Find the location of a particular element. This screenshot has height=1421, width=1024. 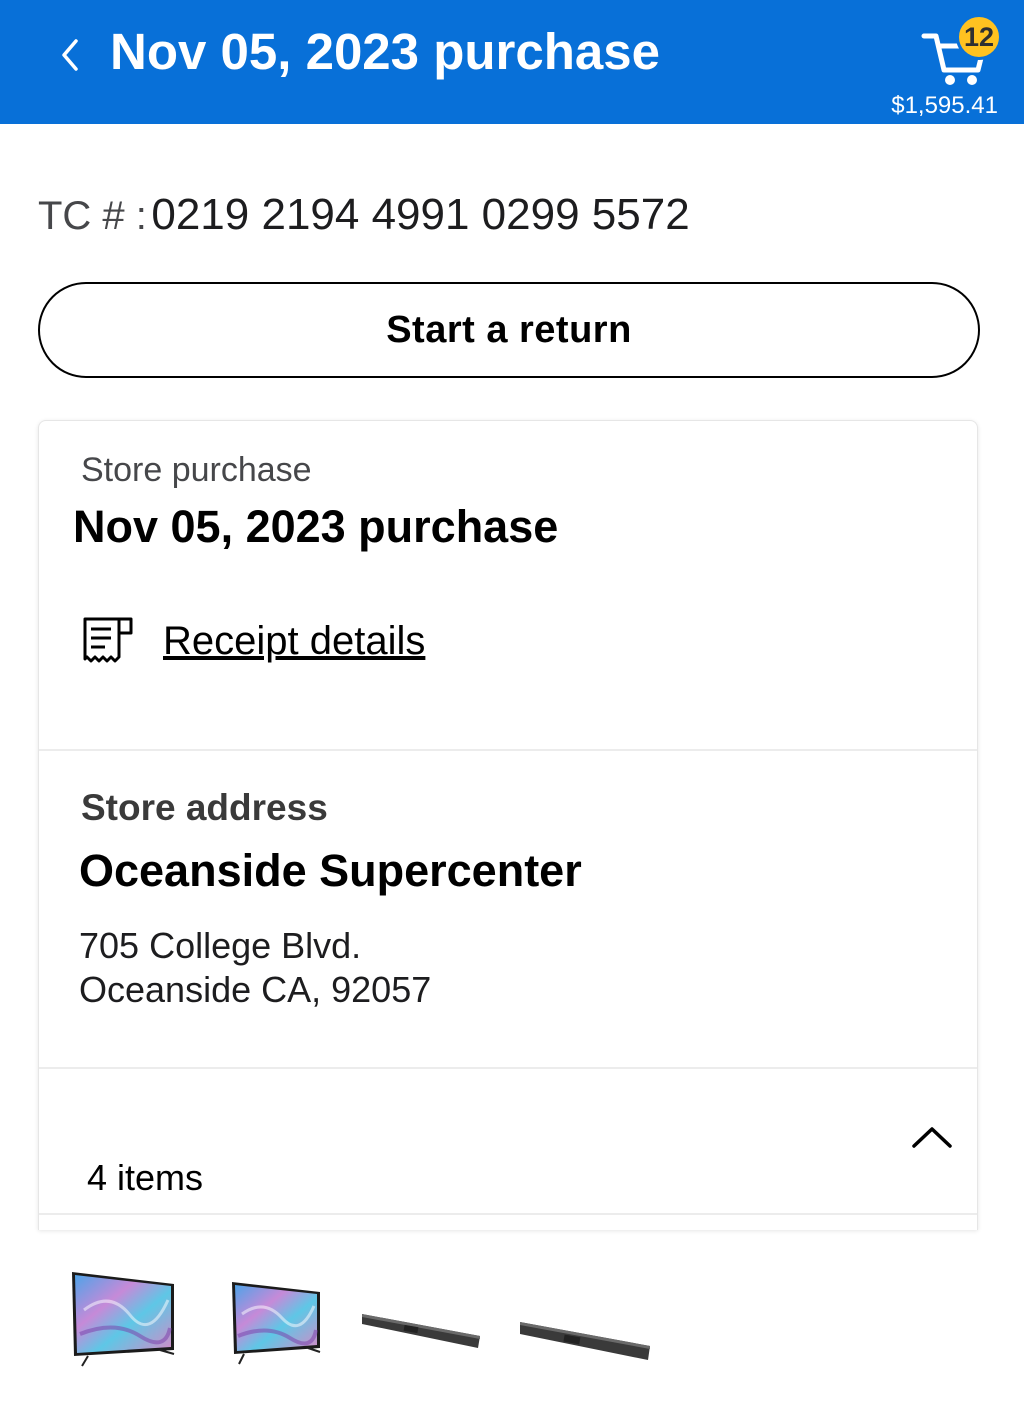

header-title: Nov 05, 2023 purchase is located at coordinates (385, 51).